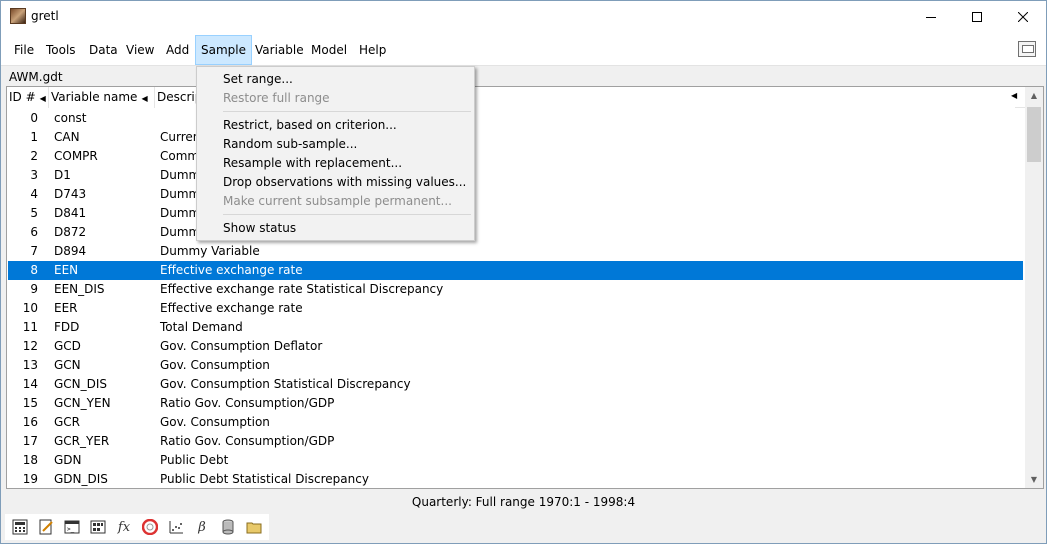 This screenshot has width=1047, height=544. I want to click on variable-id: 13, so click(30, 365).